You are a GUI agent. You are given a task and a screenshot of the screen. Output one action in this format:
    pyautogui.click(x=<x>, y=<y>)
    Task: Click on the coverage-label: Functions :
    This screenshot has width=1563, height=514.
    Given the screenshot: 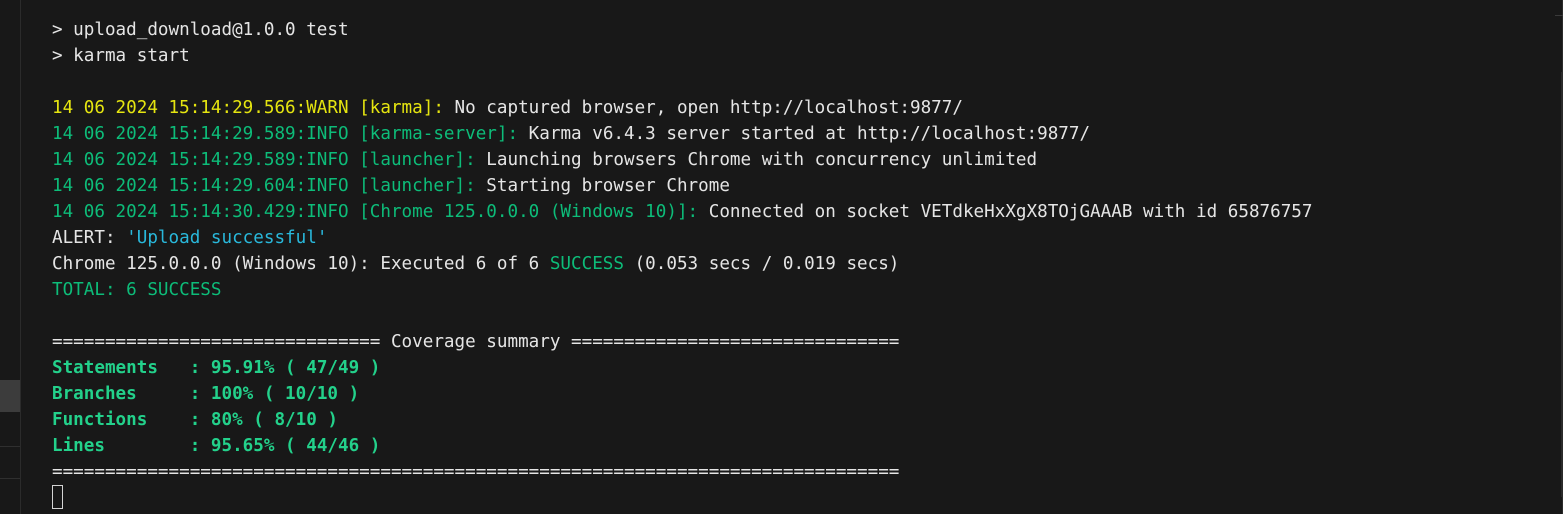 What is the action you would take?
    pyautogui.click(x=131, y=420)
    